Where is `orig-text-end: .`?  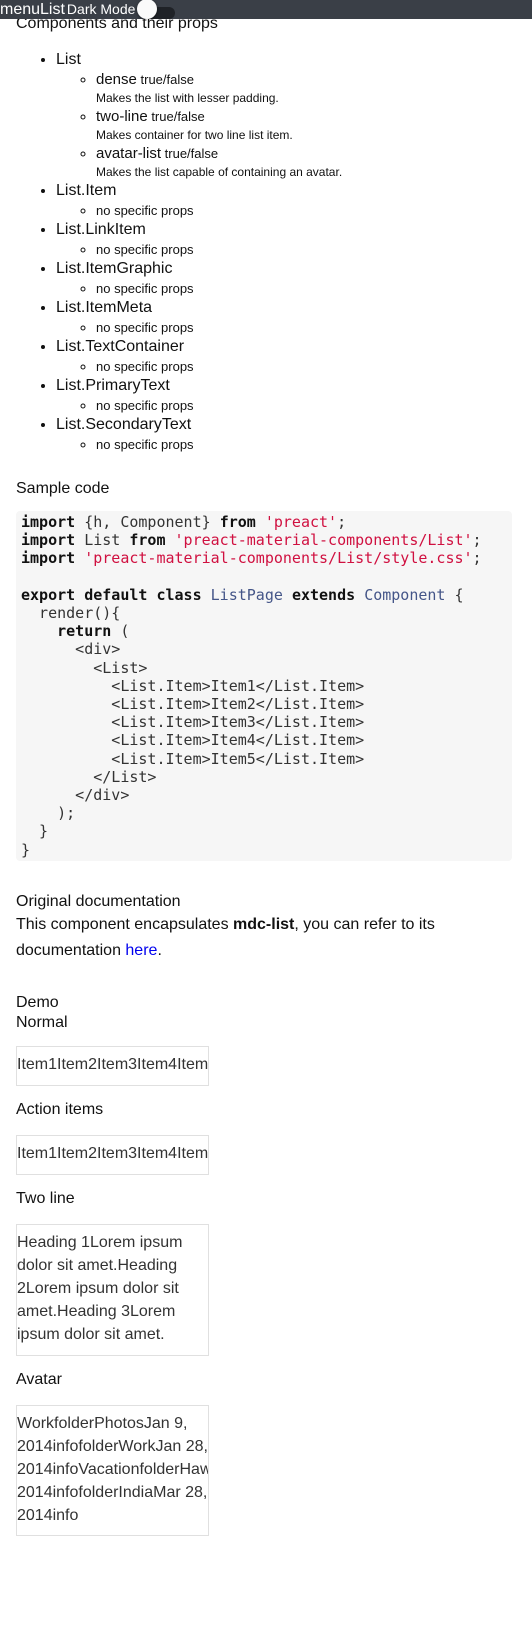 orig-text-end: . is located at coordinates (159, 950).